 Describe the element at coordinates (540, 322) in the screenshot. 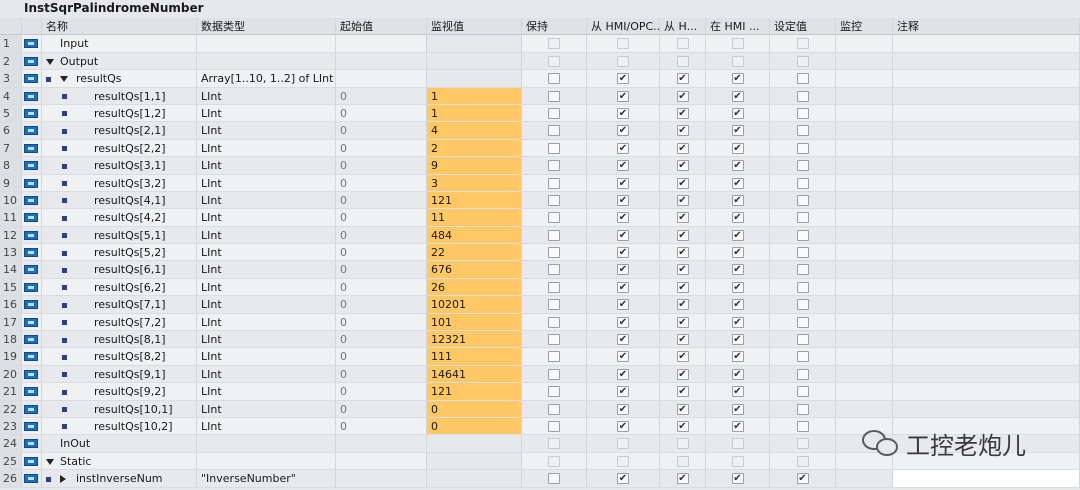

I see `table-row: 17 resultQs[7,2] LInt 0 101` at that location.